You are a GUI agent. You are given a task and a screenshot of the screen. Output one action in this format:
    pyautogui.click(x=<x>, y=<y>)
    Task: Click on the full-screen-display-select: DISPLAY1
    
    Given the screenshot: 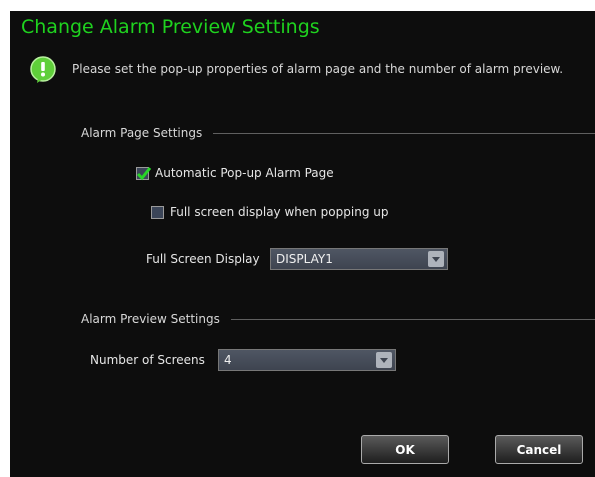 What is the action you would take?
    pyautogui.click(x=359, y=259)
    